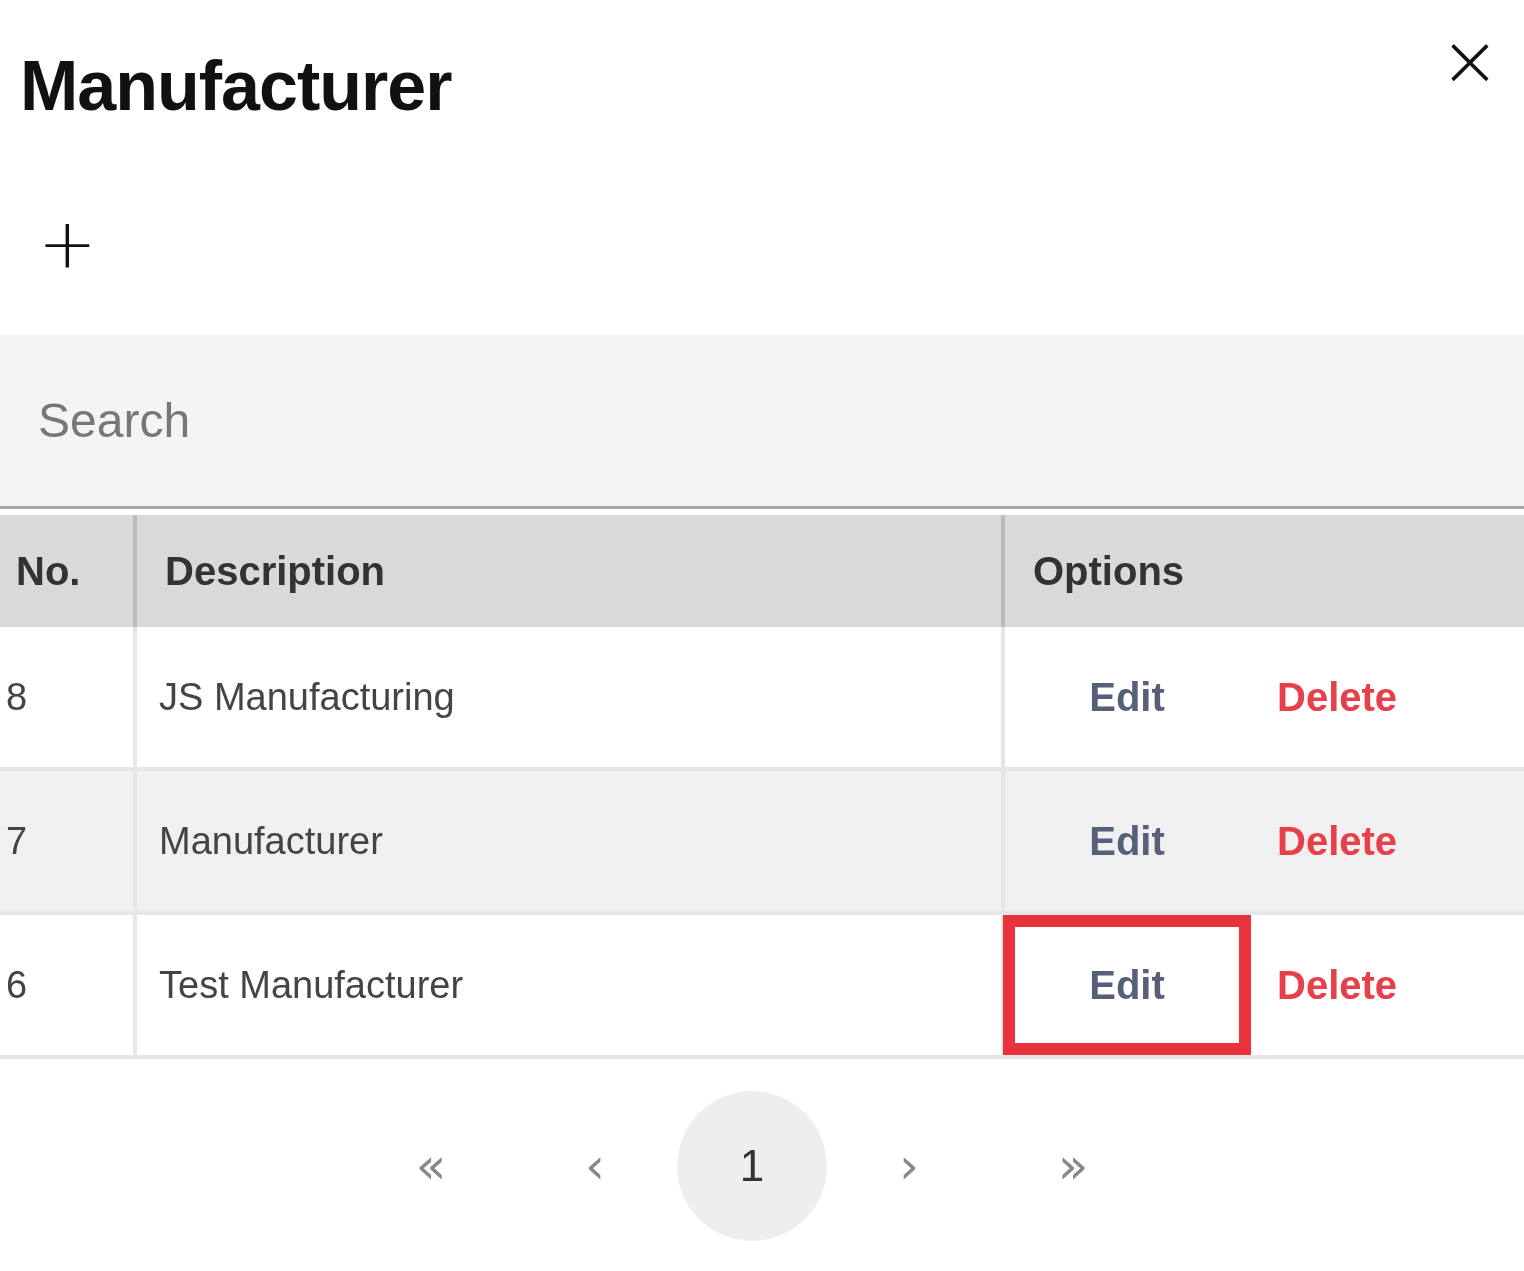 This screenshot has height=1271, width=1524. Describe the element at coordinates (236, 86) in the screenshot. I see `dialog-title: Manufacturer` at that location.